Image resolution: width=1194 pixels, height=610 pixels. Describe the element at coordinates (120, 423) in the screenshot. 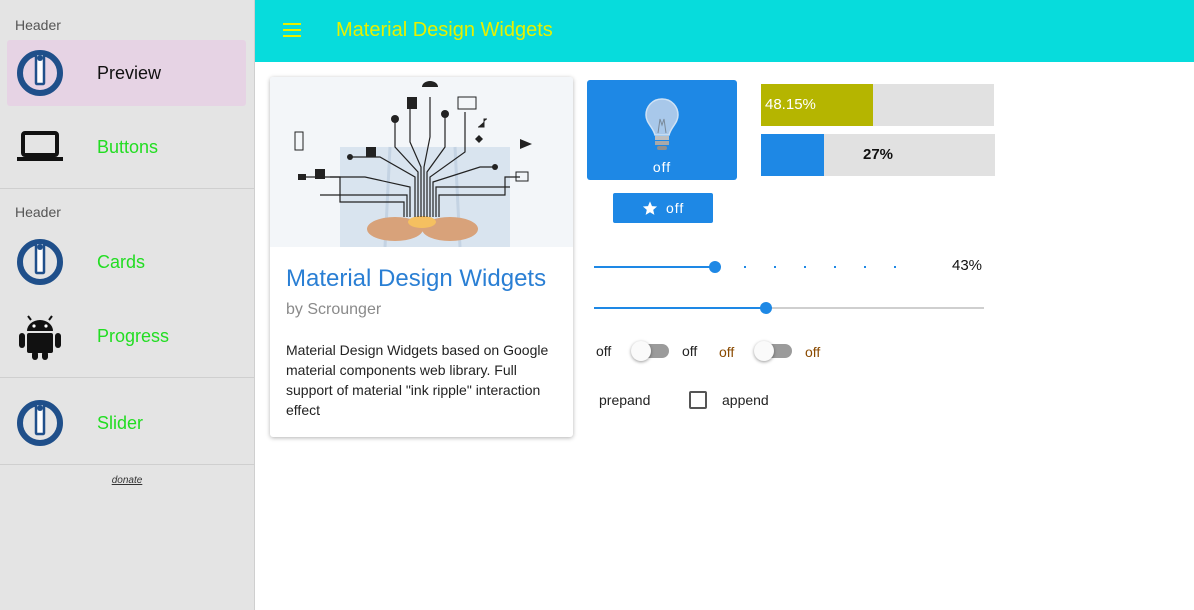

I see `sidebar-item-label: Slider` at that location.